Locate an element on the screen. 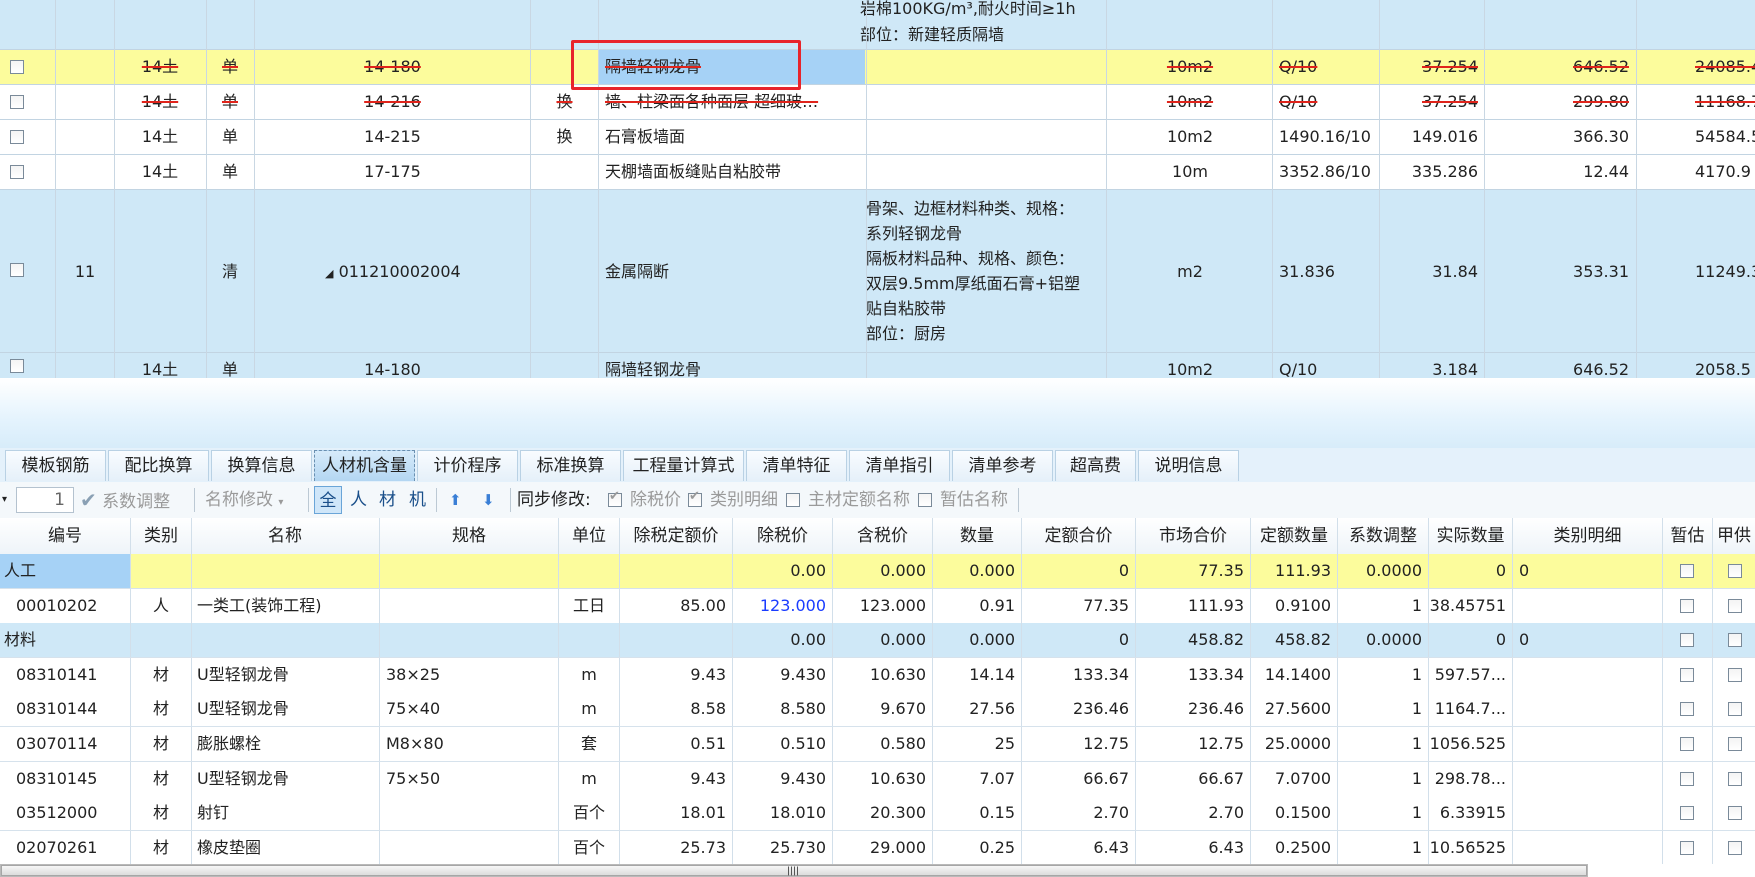 This screenshot has height=877, width=1755. column-header: 市场合价 is located at coordinates (1193, 536).